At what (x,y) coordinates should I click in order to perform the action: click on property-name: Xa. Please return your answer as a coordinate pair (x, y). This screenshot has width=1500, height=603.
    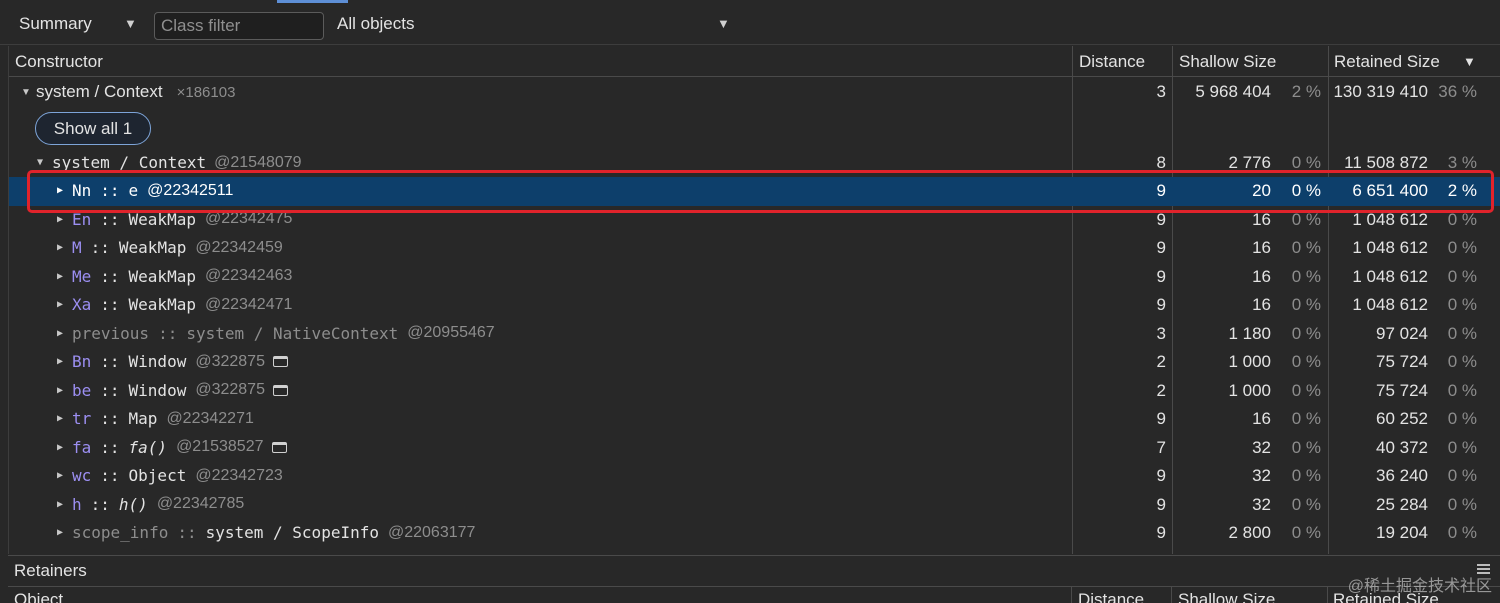
    Looking at the image, I should click on (82, 304).